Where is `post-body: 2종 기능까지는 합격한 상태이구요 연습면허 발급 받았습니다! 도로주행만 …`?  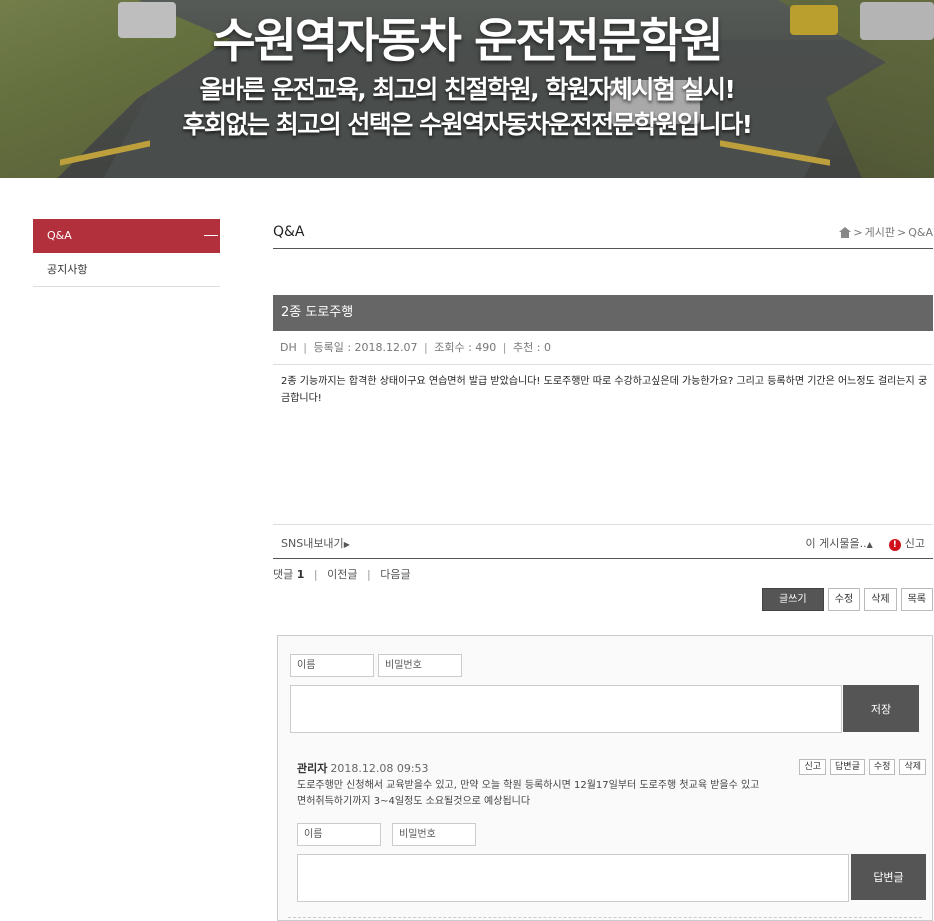 post-body: 2종 기능까지는 합격한 상태이구요 연습면허 발급 받았습니다! 도로주행만 … is located at coordinates (604, 390).